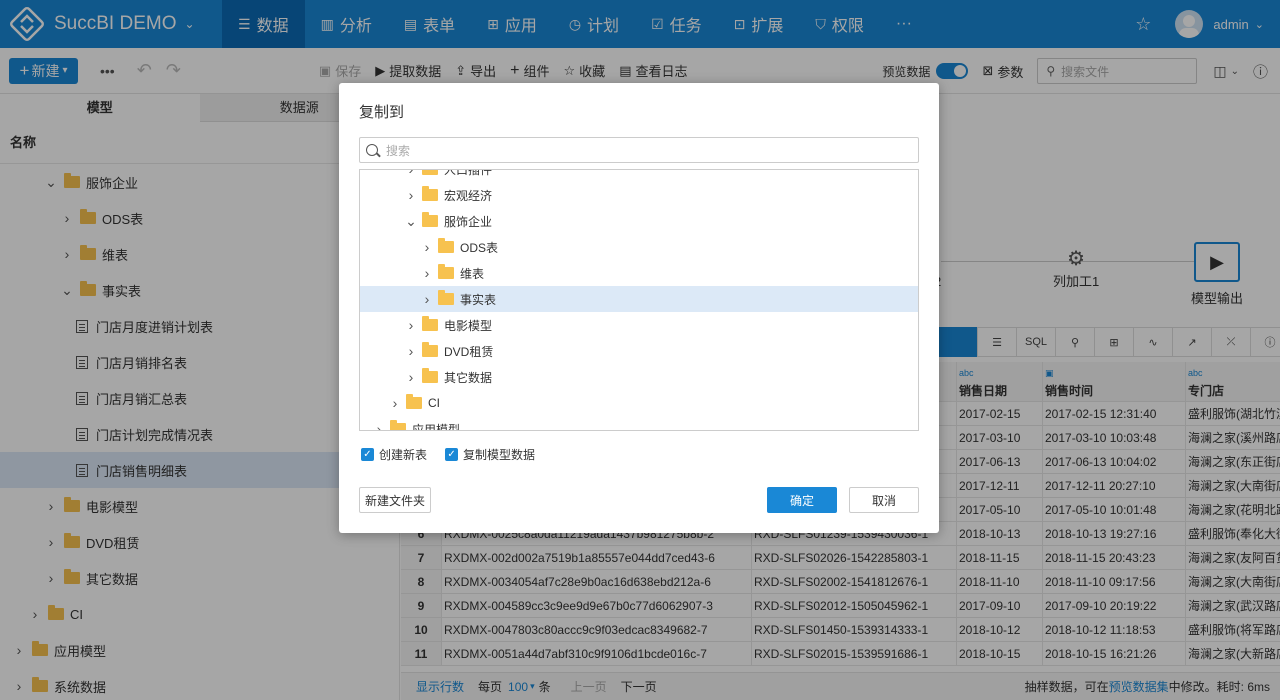 This screenshot has height=700, width=1280. What do you see at coordinates (403, 455) in the screenshot?
I see `create-new-table-label: 创建新表` at bounding box center [403, 455].